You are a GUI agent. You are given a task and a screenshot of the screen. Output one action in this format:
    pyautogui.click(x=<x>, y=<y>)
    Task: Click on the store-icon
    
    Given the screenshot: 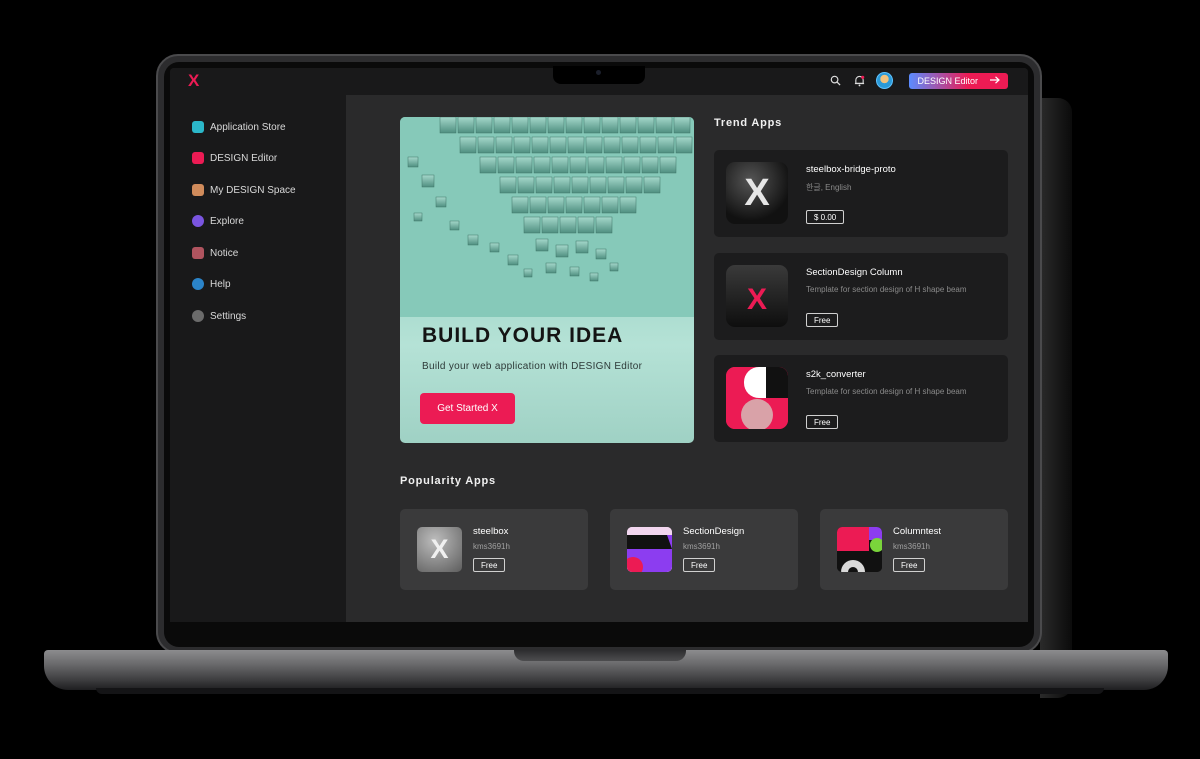 What is the action you would take?
    pyautogui.click(x=198, y=127)
    